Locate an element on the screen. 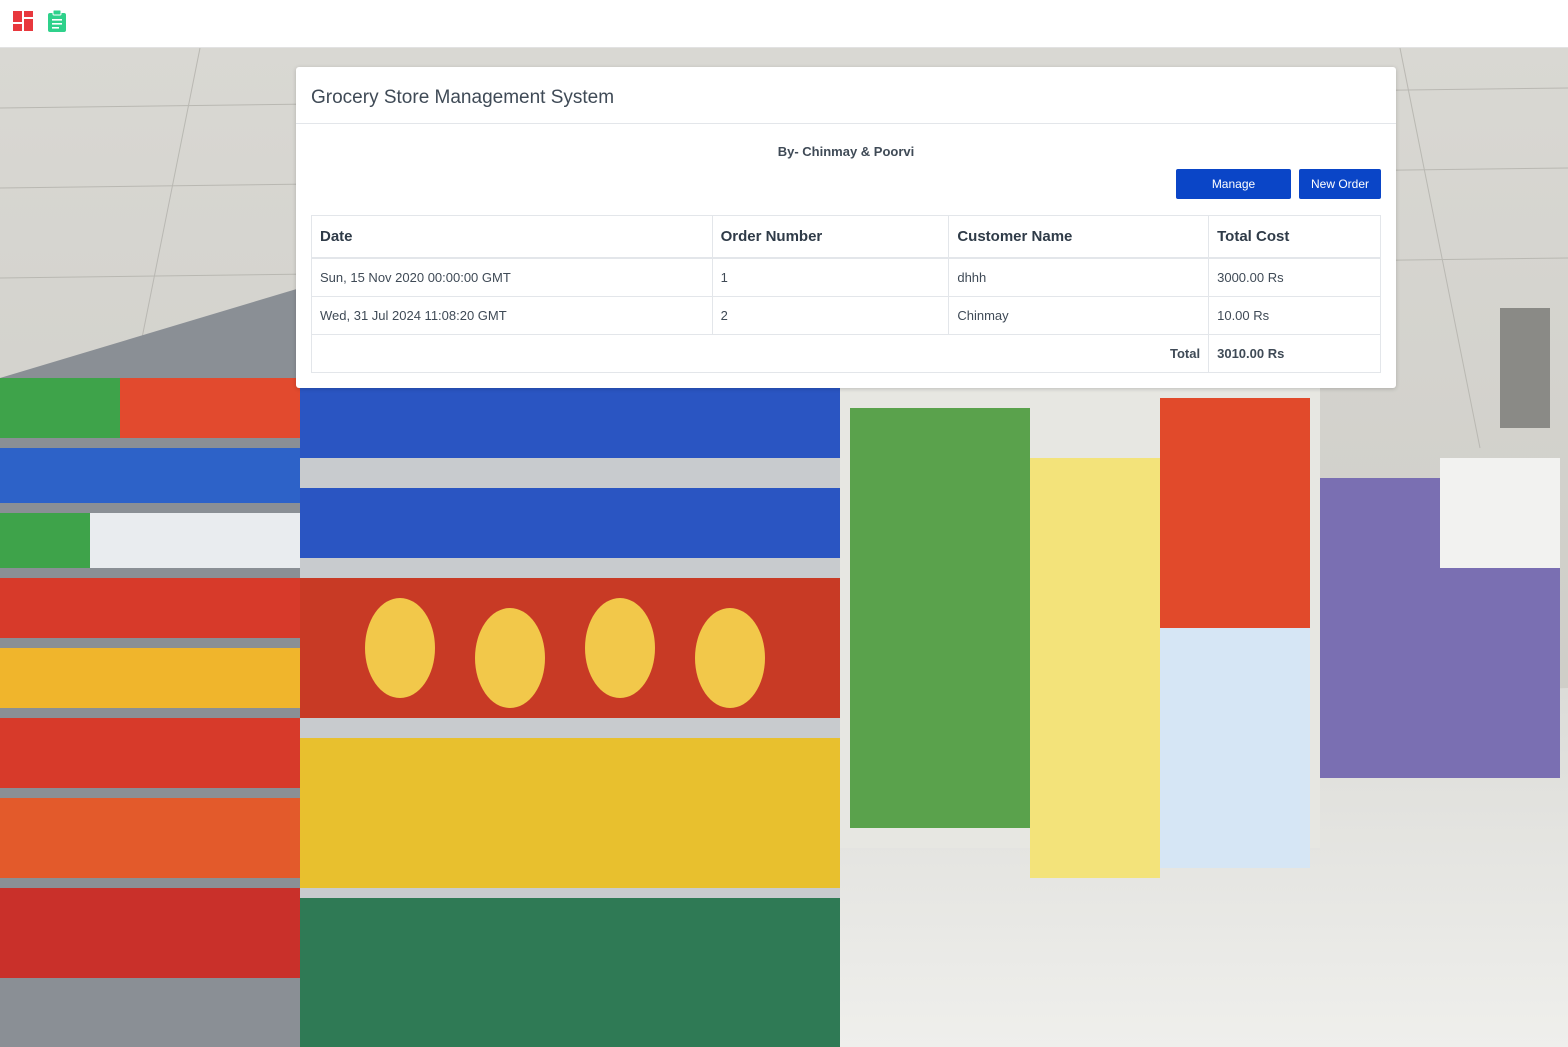 The image size is (1568, 1047). cell-order-number: 1 is located at coordinates (830, 277).